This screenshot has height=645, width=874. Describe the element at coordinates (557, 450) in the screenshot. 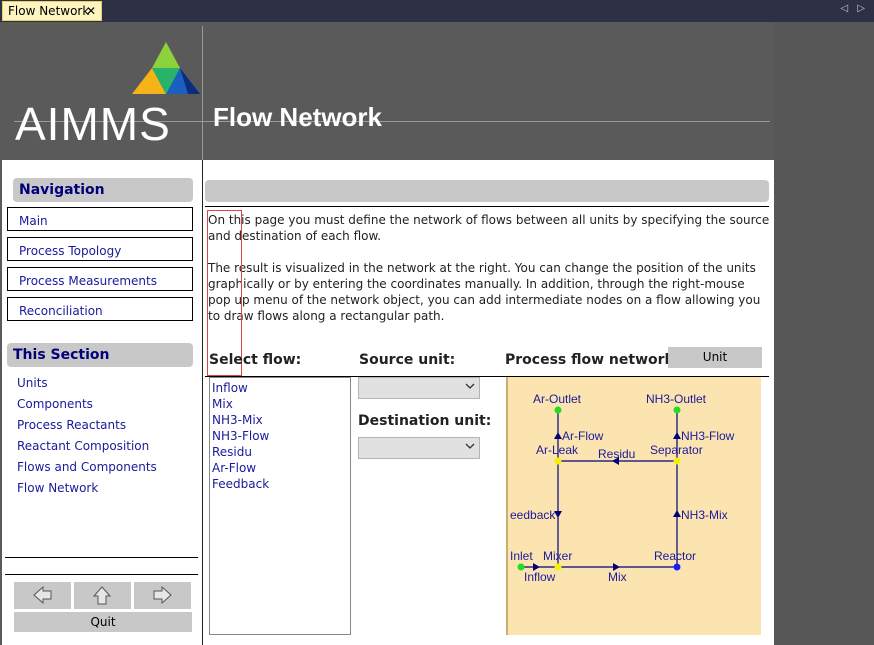

I see `node-label-ar-leak: Ar-Leak` at that location.